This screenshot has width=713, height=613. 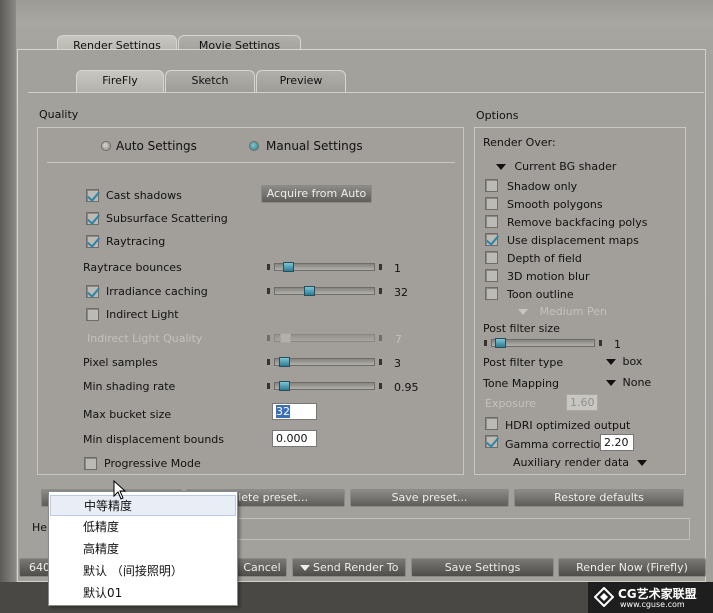 I want to click on hdri-output-label: HDRI optimized output, so click(x=568, y=425).